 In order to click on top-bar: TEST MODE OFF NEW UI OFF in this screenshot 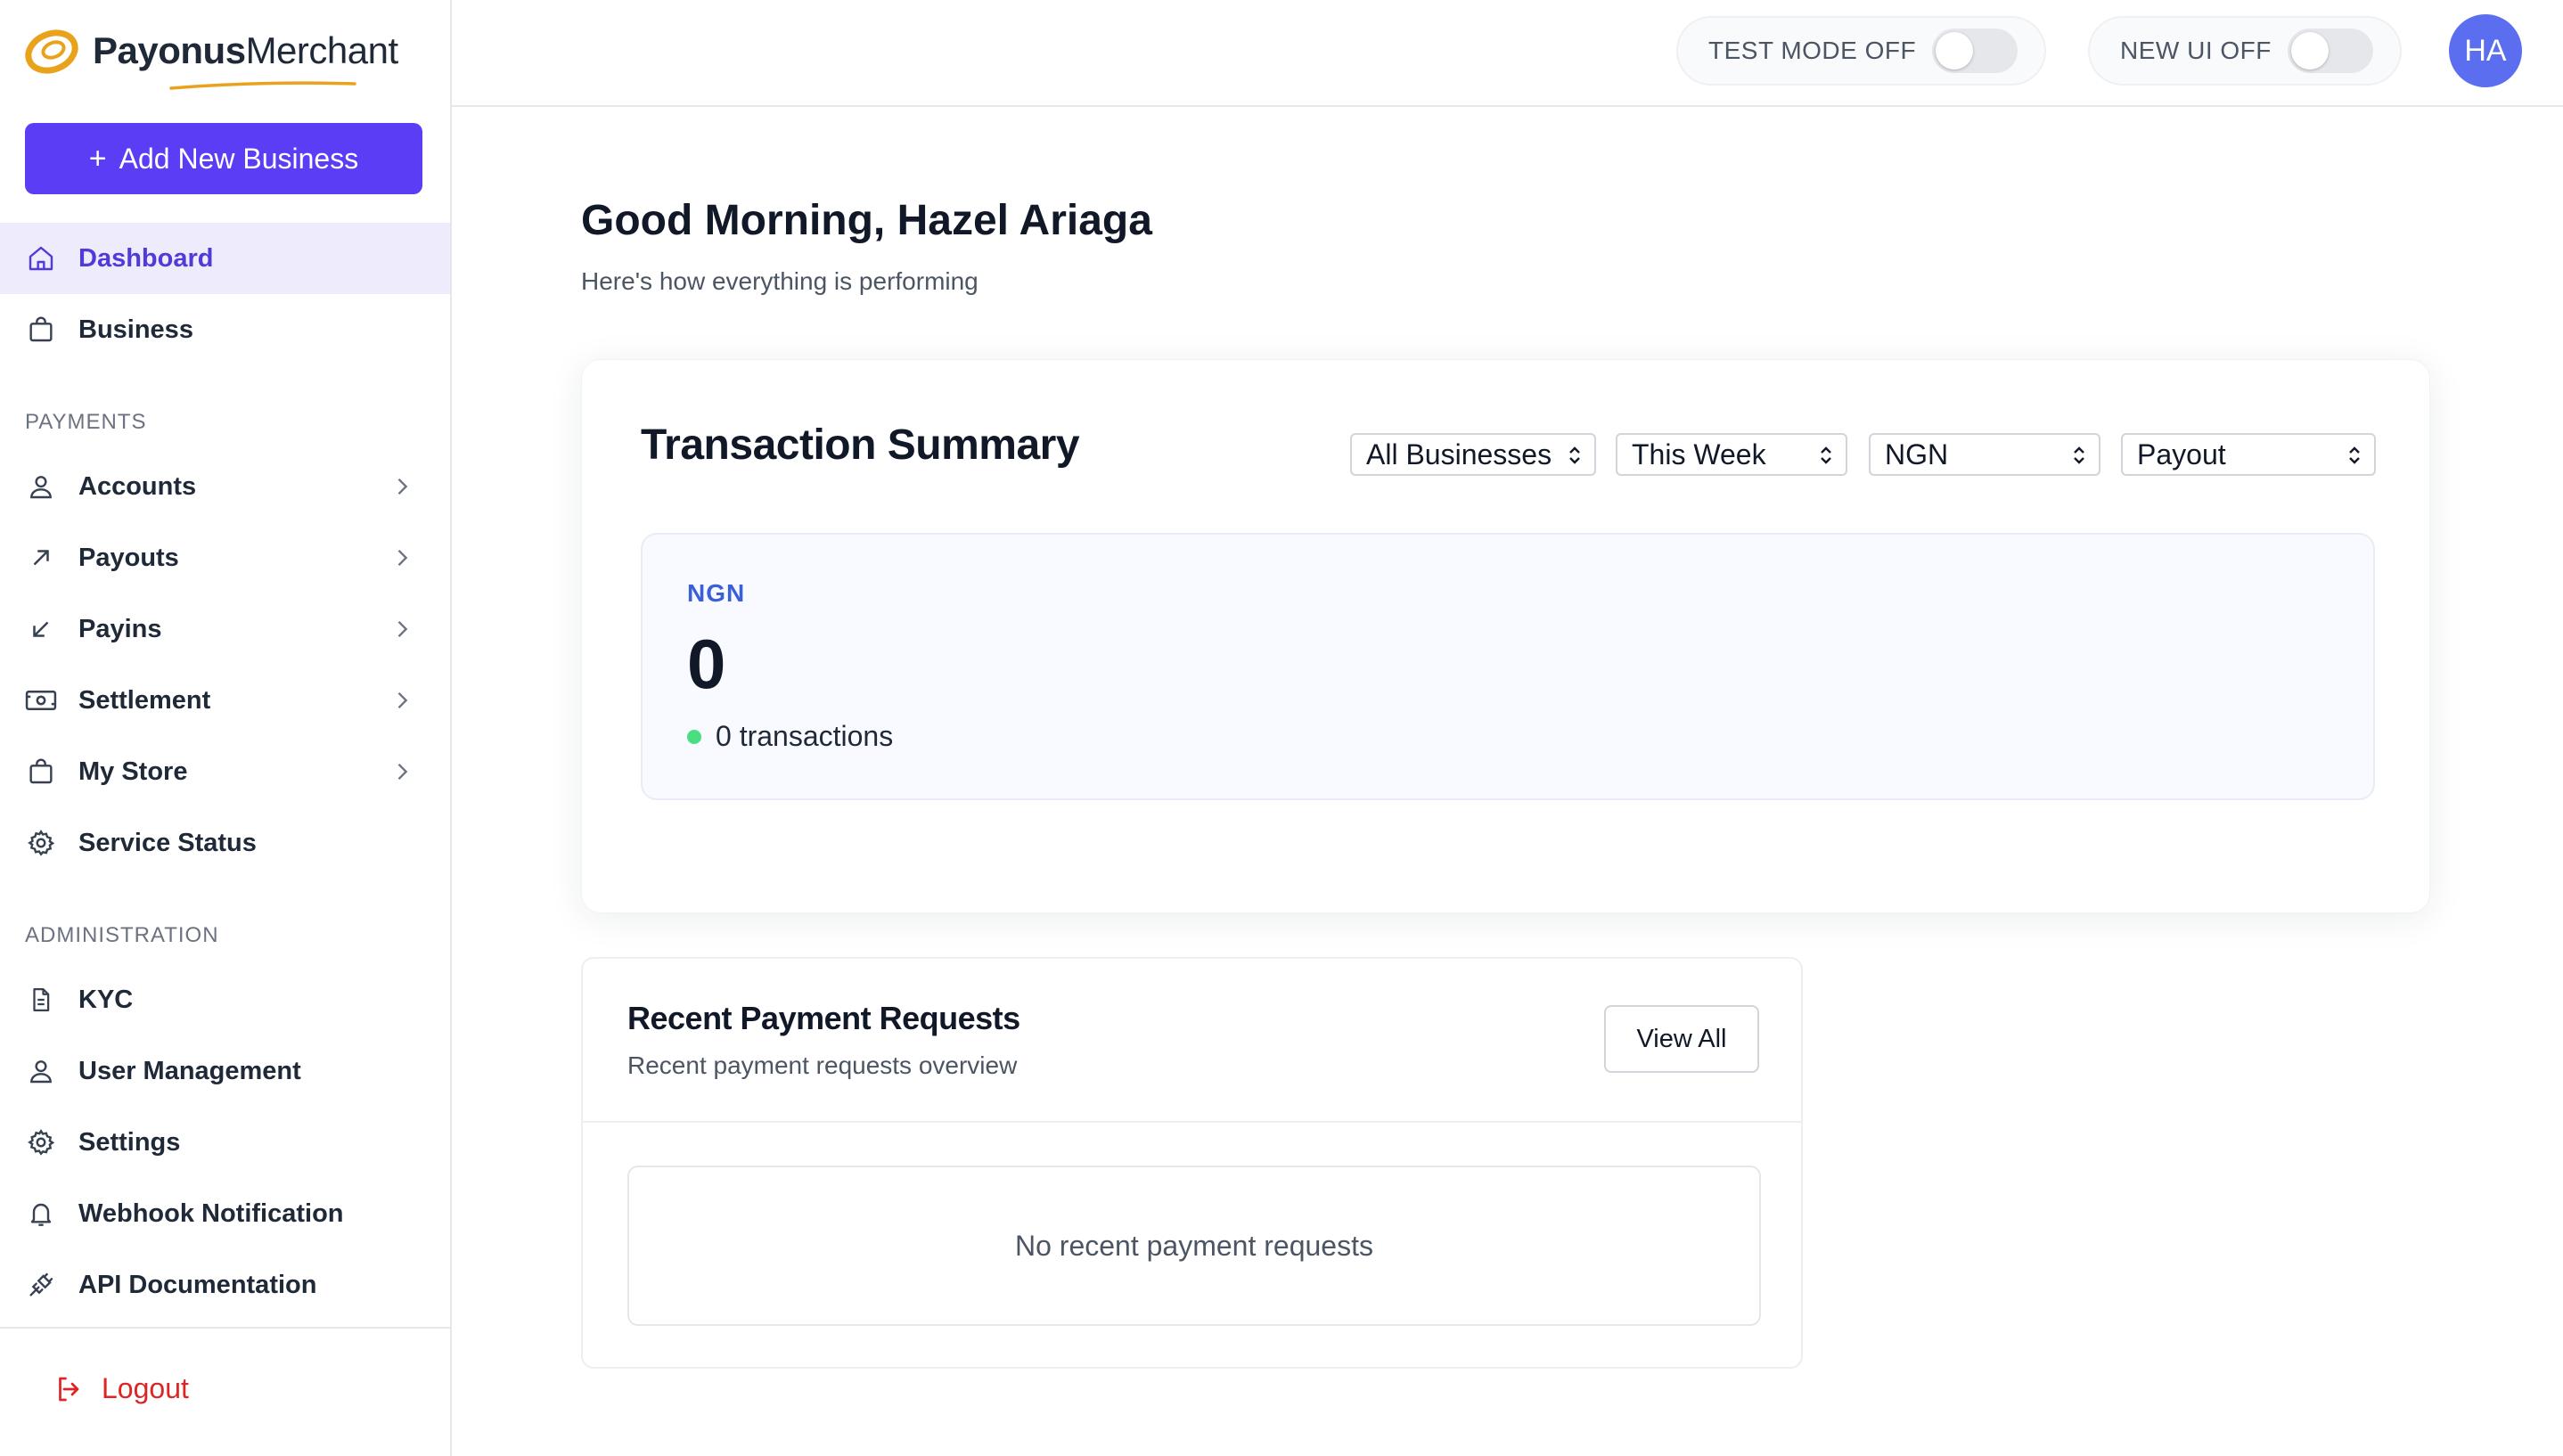, I will do `click(1507, 53)`.